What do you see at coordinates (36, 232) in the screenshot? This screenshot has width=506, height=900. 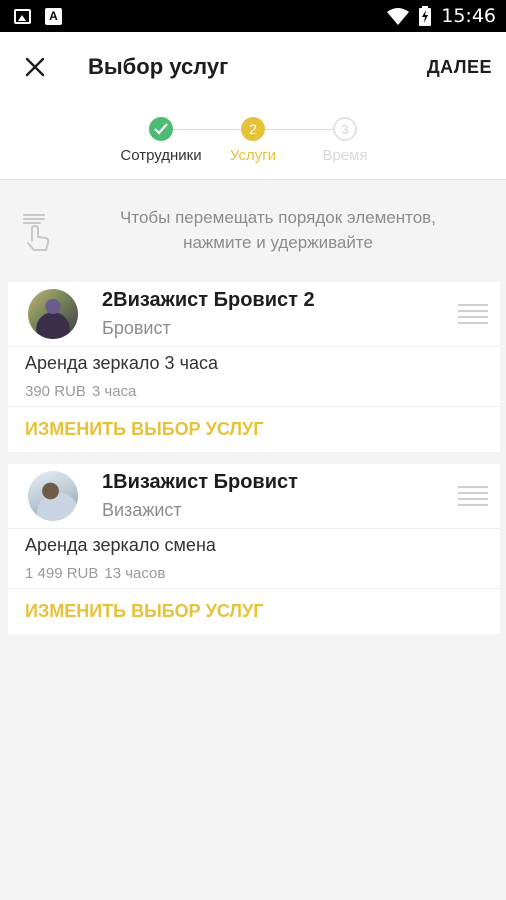 I see `touch-hold-icon` at bounding box center [36, 232].